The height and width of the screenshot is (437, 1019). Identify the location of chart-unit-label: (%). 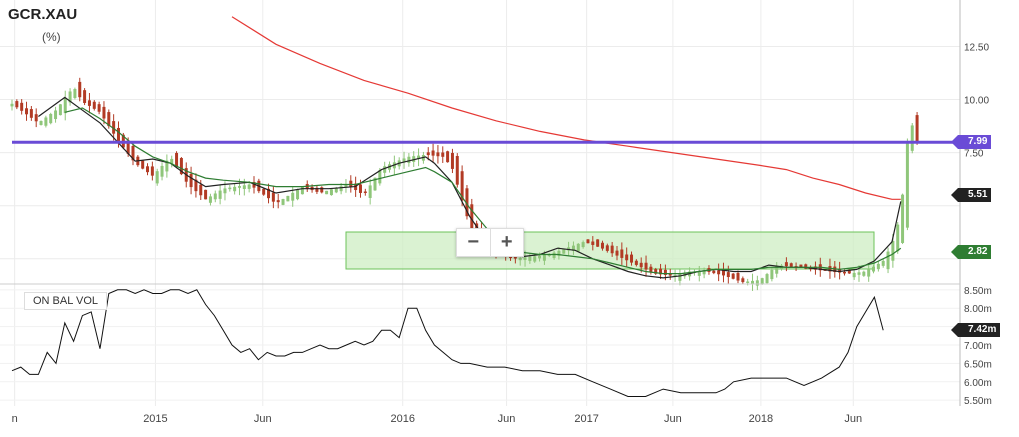
(51, 37).